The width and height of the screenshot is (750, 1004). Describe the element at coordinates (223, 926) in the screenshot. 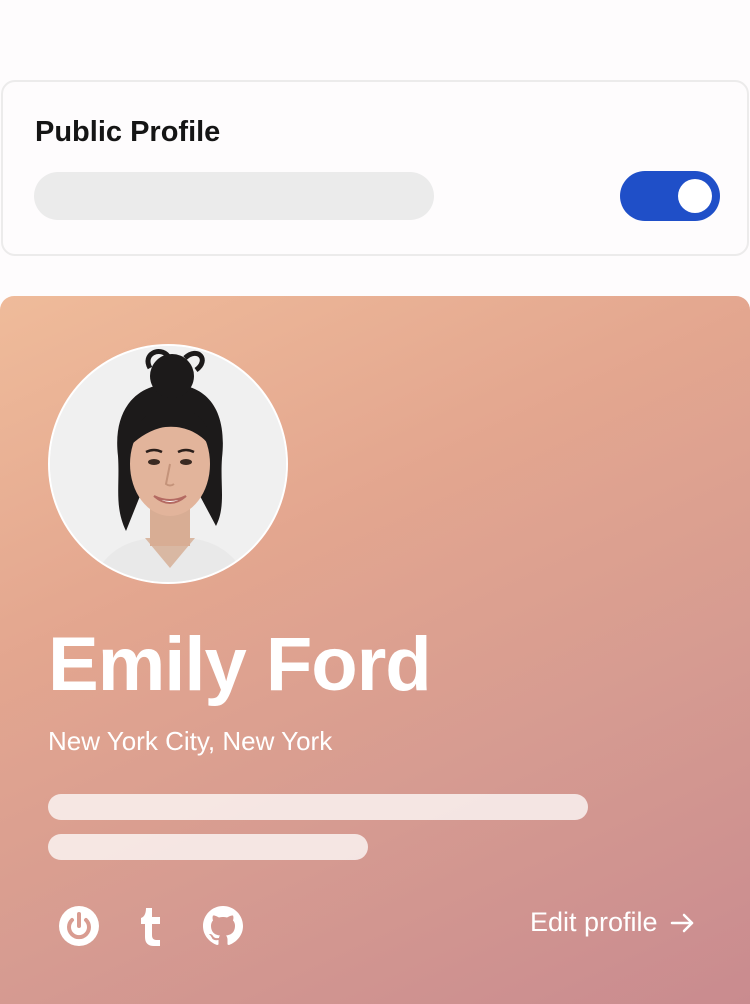

I see `github-icon` at that location.